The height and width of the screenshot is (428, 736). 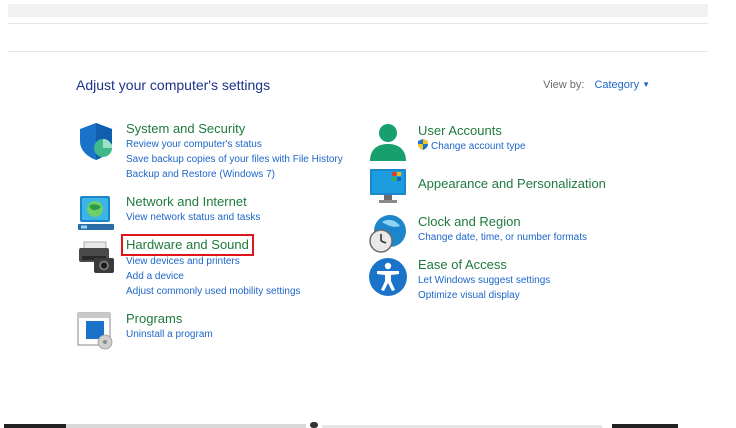 I want to click on link-optimize-visual-display: Optimize visual display, so click(x=484, y=295).